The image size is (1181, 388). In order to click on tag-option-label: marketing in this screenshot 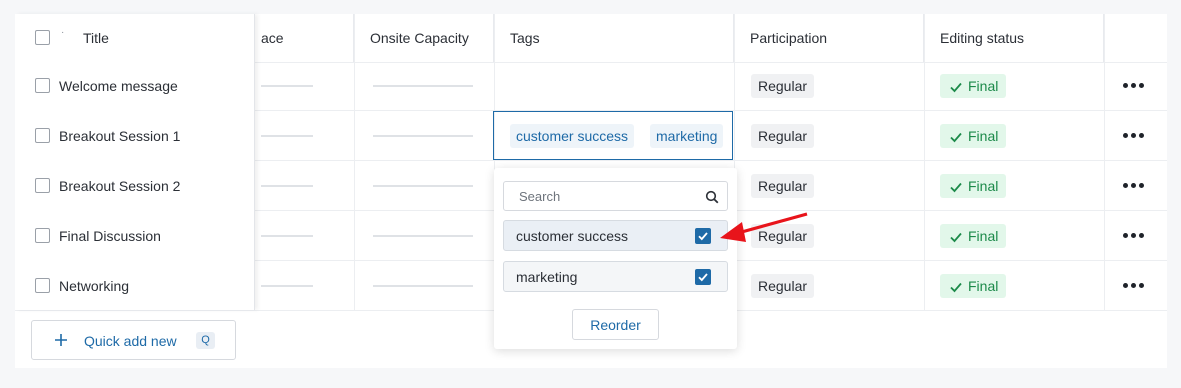, I will do `click(547, 277)`.